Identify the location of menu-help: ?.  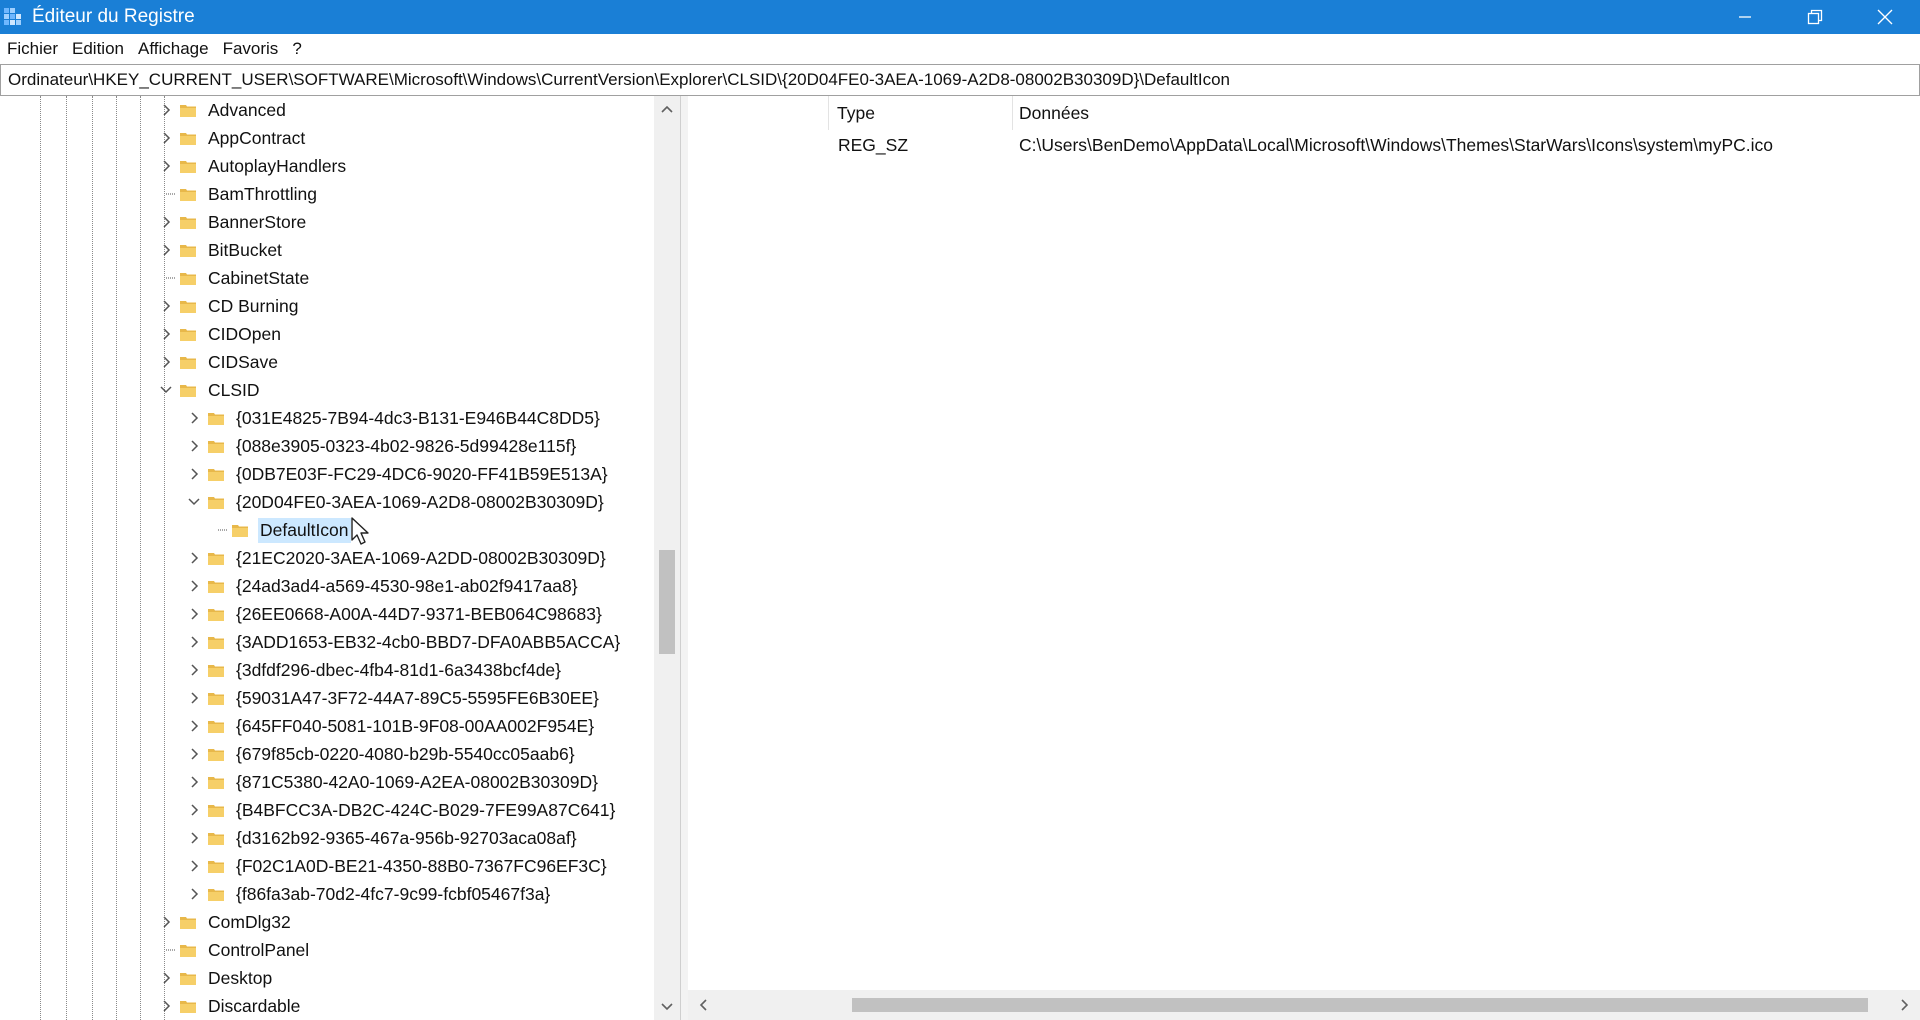
(296, 49).